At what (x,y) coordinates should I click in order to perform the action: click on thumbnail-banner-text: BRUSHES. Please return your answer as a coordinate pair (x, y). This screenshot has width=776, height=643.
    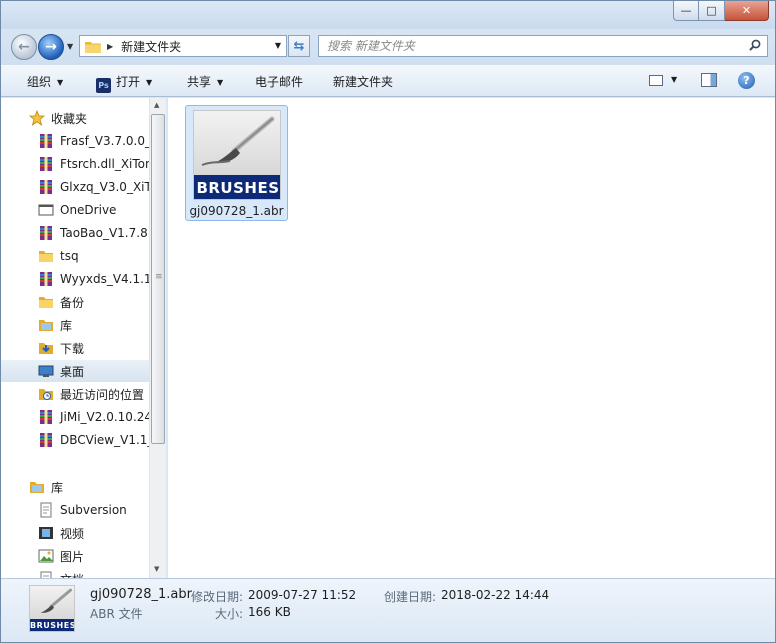
    Looking at the image, I should click on (237, 187).